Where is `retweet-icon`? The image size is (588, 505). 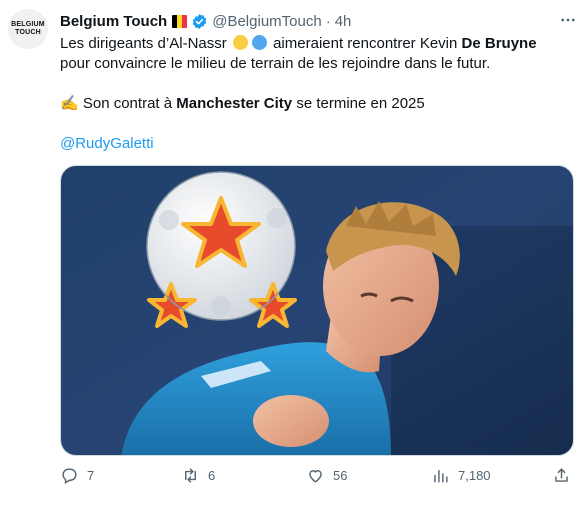 retweet-icon is located at coordinates (190, 475).